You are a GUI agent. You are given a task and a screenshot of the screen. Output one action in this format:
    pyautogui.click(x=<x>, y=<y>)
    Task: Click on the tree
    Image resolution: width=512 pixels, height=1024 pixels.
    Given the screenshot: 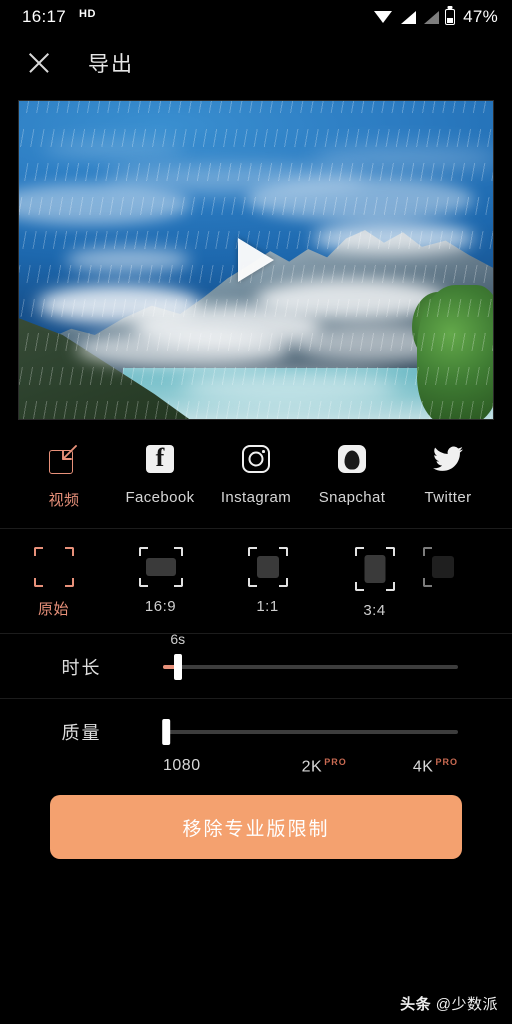 What is the action you would take?
    pyautogui.click(x=455, y=352)
    